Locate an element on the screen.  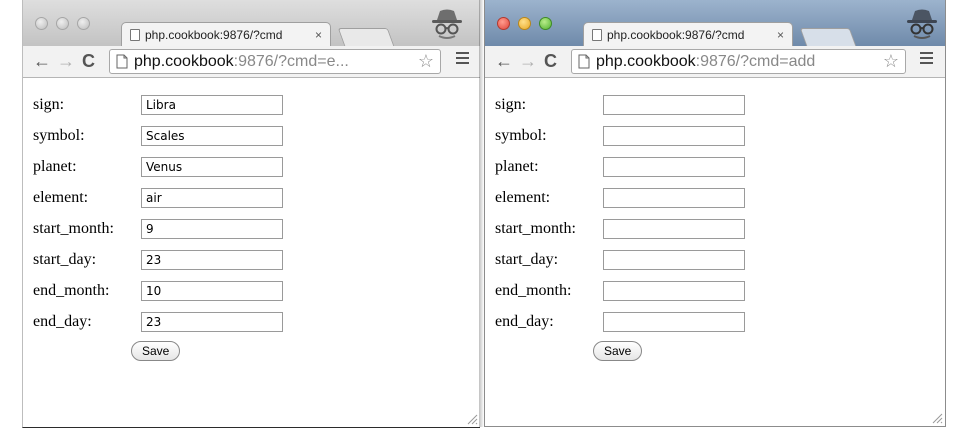
url-text: php.cookbook:9876/?cmd=add is located at coordinates (736, 62).